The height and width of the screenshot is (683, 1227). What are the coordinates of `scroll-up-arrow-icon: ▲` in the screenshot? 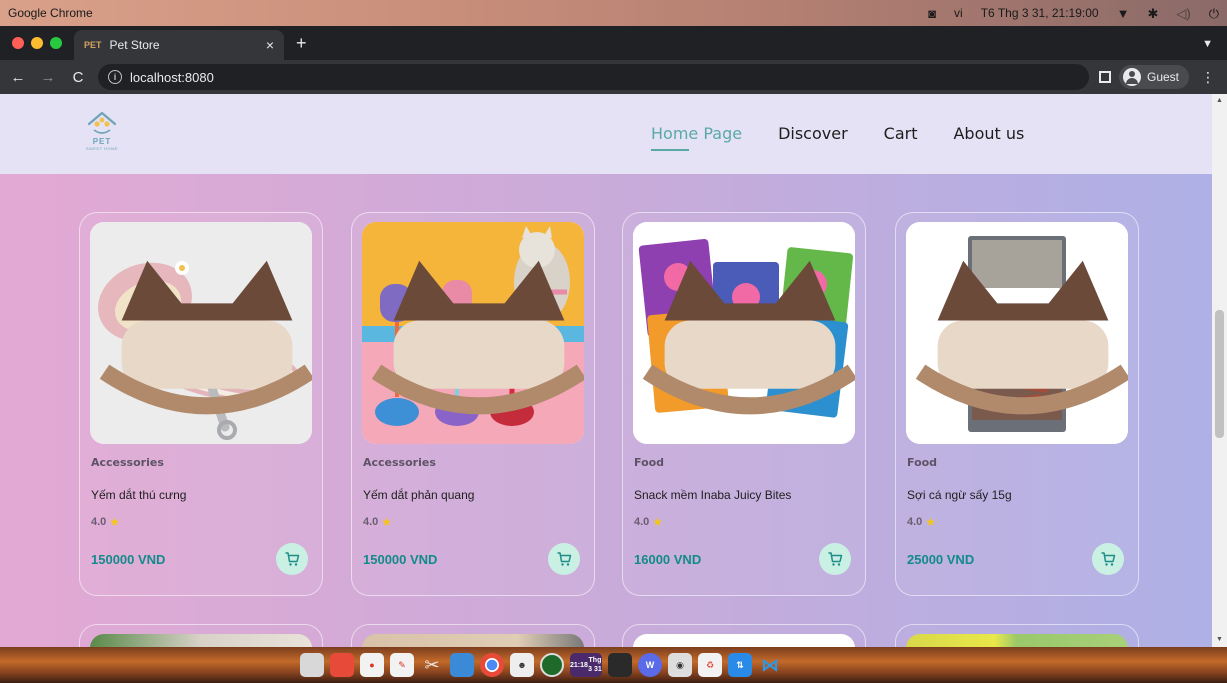 It's located at (1219, 101).